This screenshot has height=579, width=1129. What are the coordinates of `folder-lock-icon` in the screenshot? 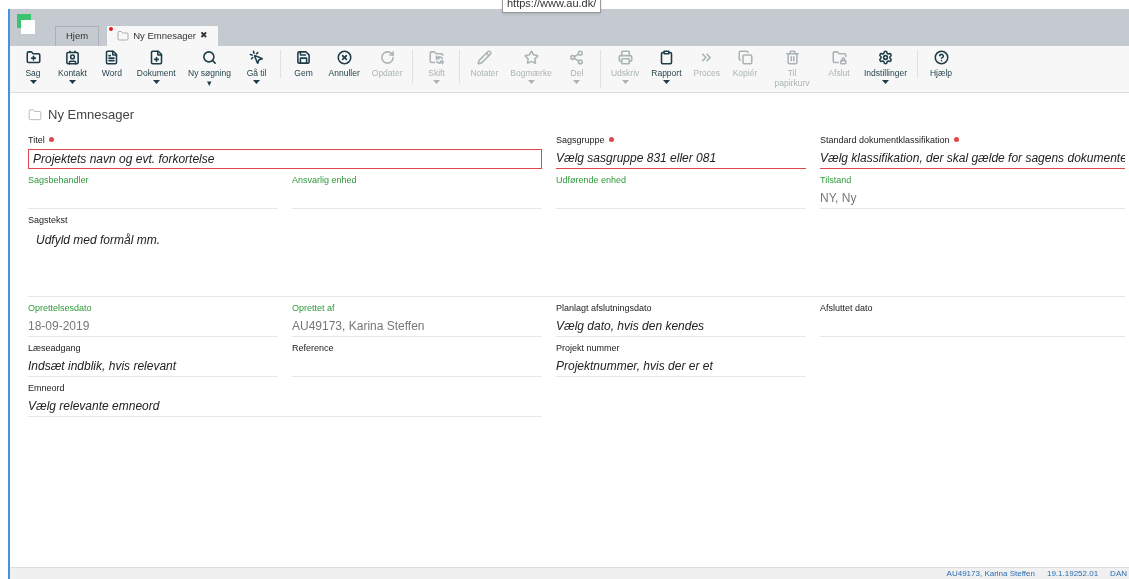 It's located at (839, 57).